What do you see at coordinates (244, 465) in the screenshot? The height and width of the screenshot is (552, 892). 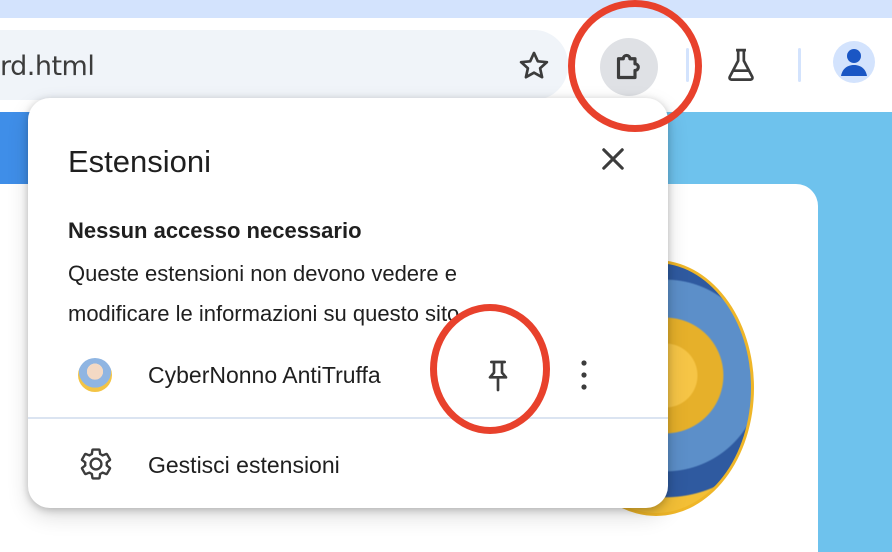 I see `manage-extensions-label: Gestisci estensioni` at bounding box center [244, 465].